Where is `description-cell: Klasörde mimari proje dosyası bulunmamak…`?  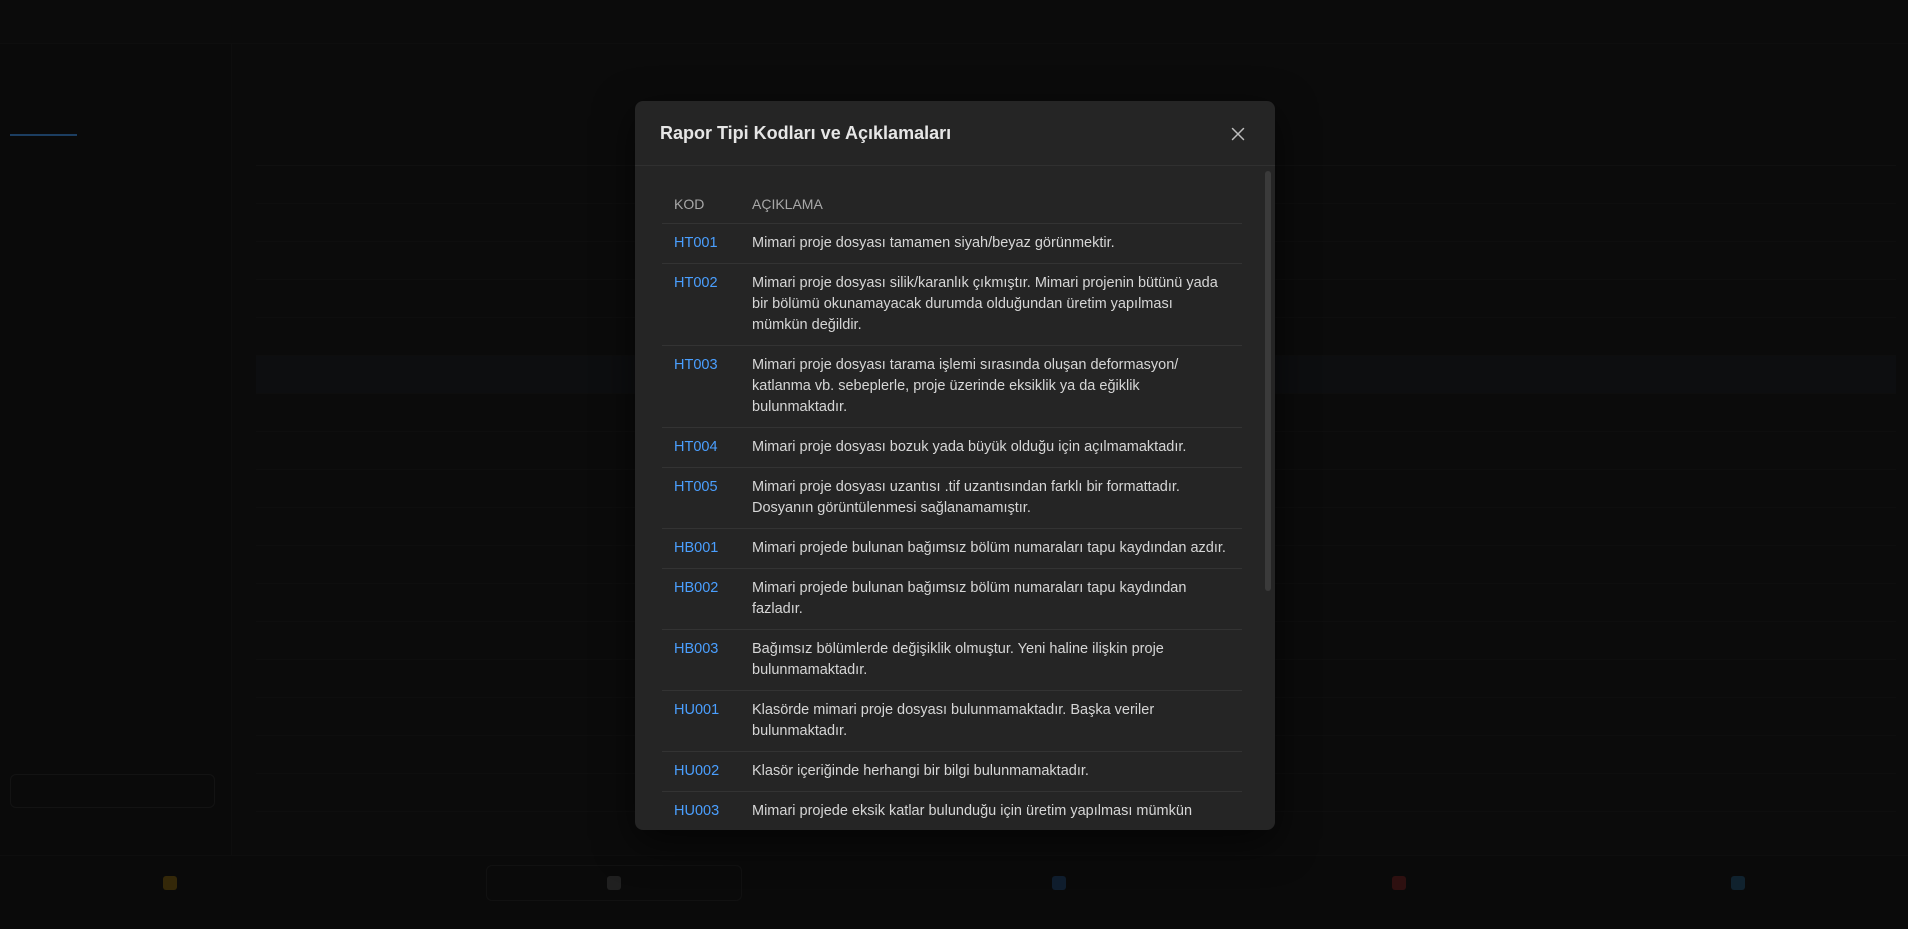
description-cell: Klasörde mimari proje dosyası bulunmamak… is located at coordinates (992, 721).